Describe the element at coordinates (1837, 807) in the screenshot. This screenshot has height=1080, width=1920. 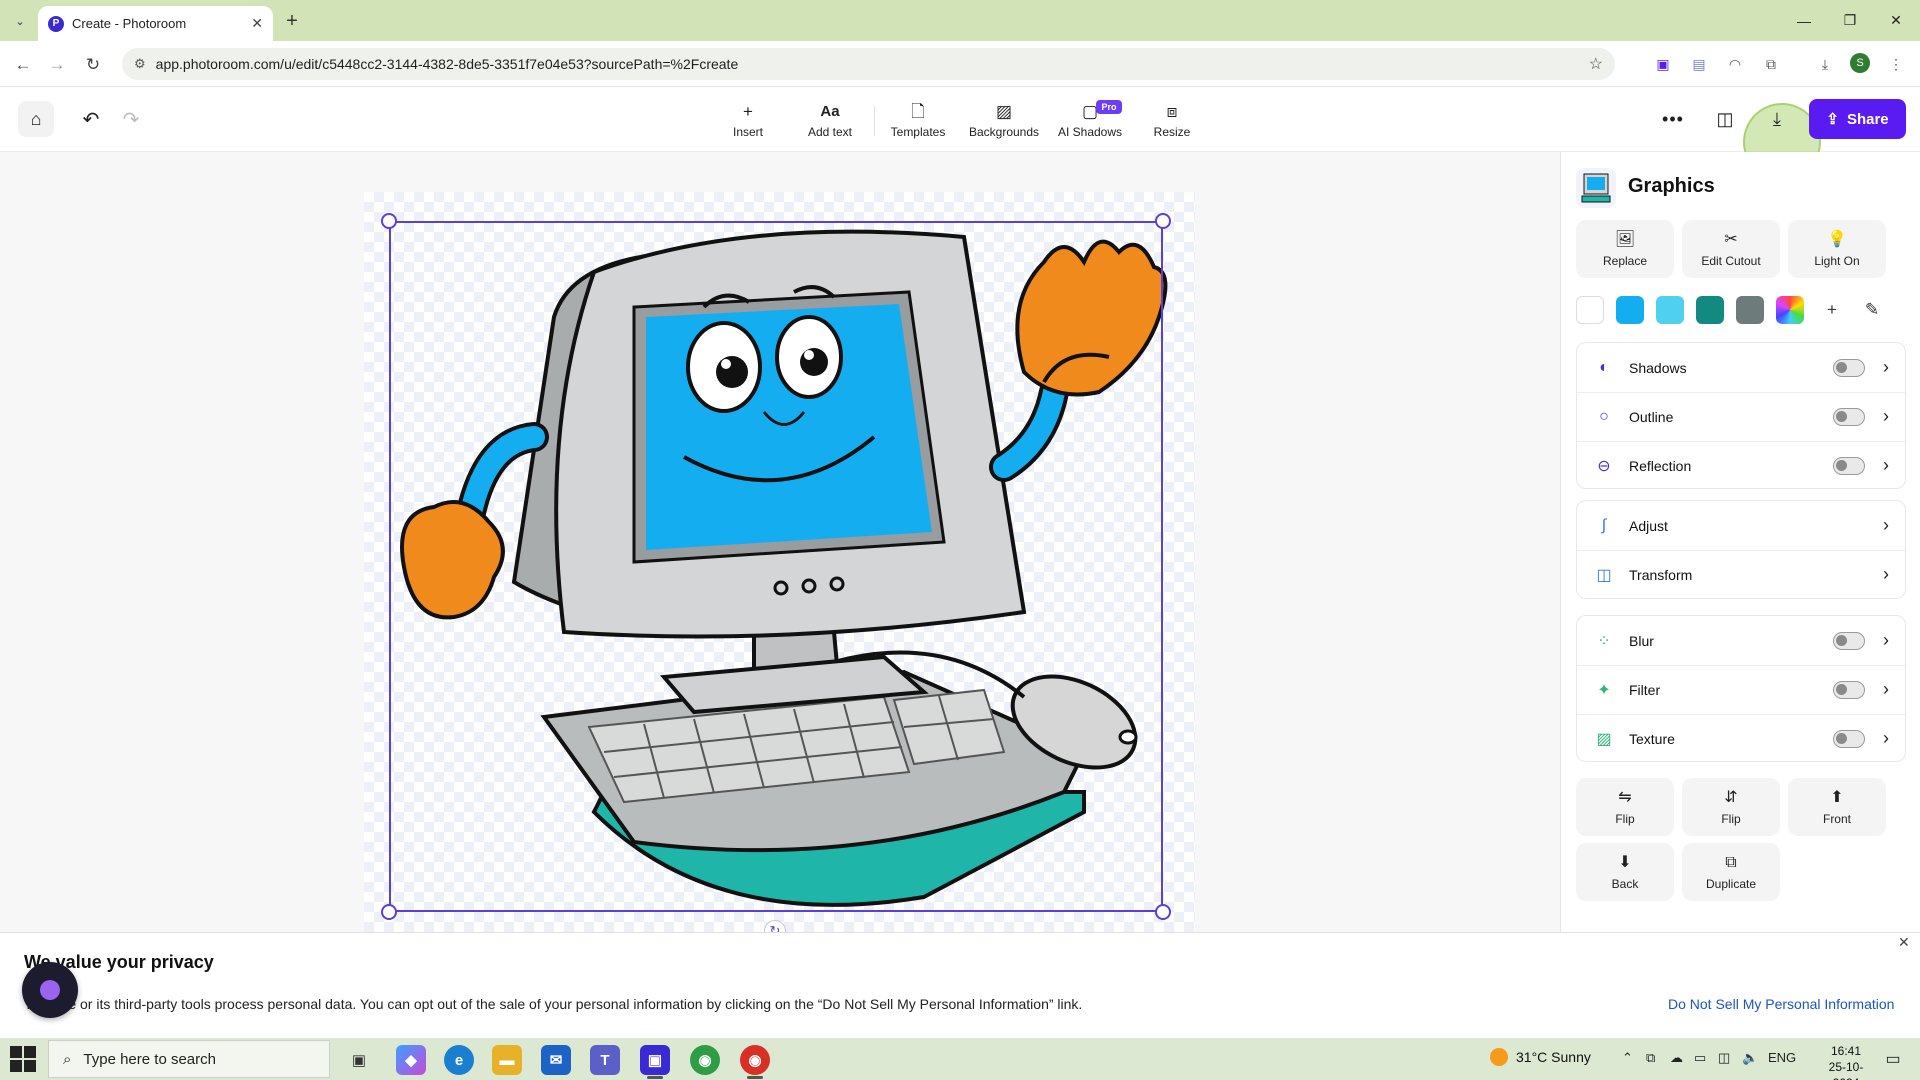
I see `bring-front-button: ⬆ Front` at that location.